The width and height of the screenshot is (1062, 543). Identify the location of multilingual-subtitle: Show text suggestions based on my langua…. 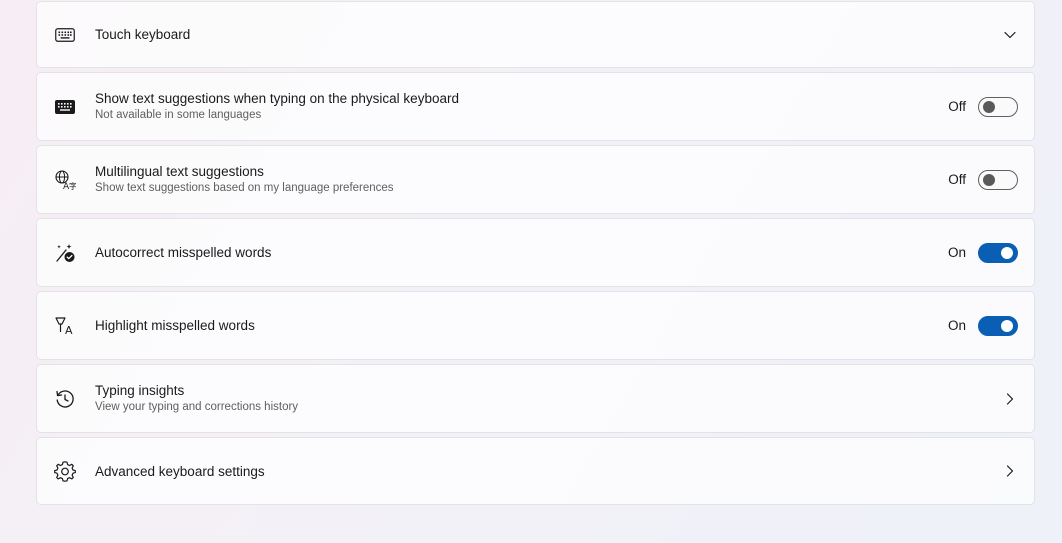
(244, 188).